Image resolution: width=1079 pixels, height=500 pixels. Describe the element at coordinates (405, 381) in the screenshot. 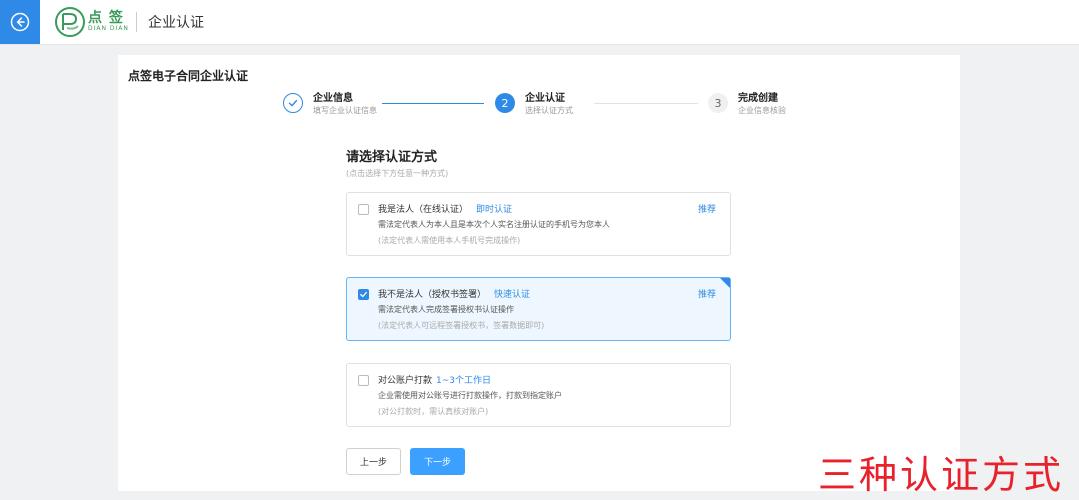

I see `option-label: 对公账户打款` at that location.